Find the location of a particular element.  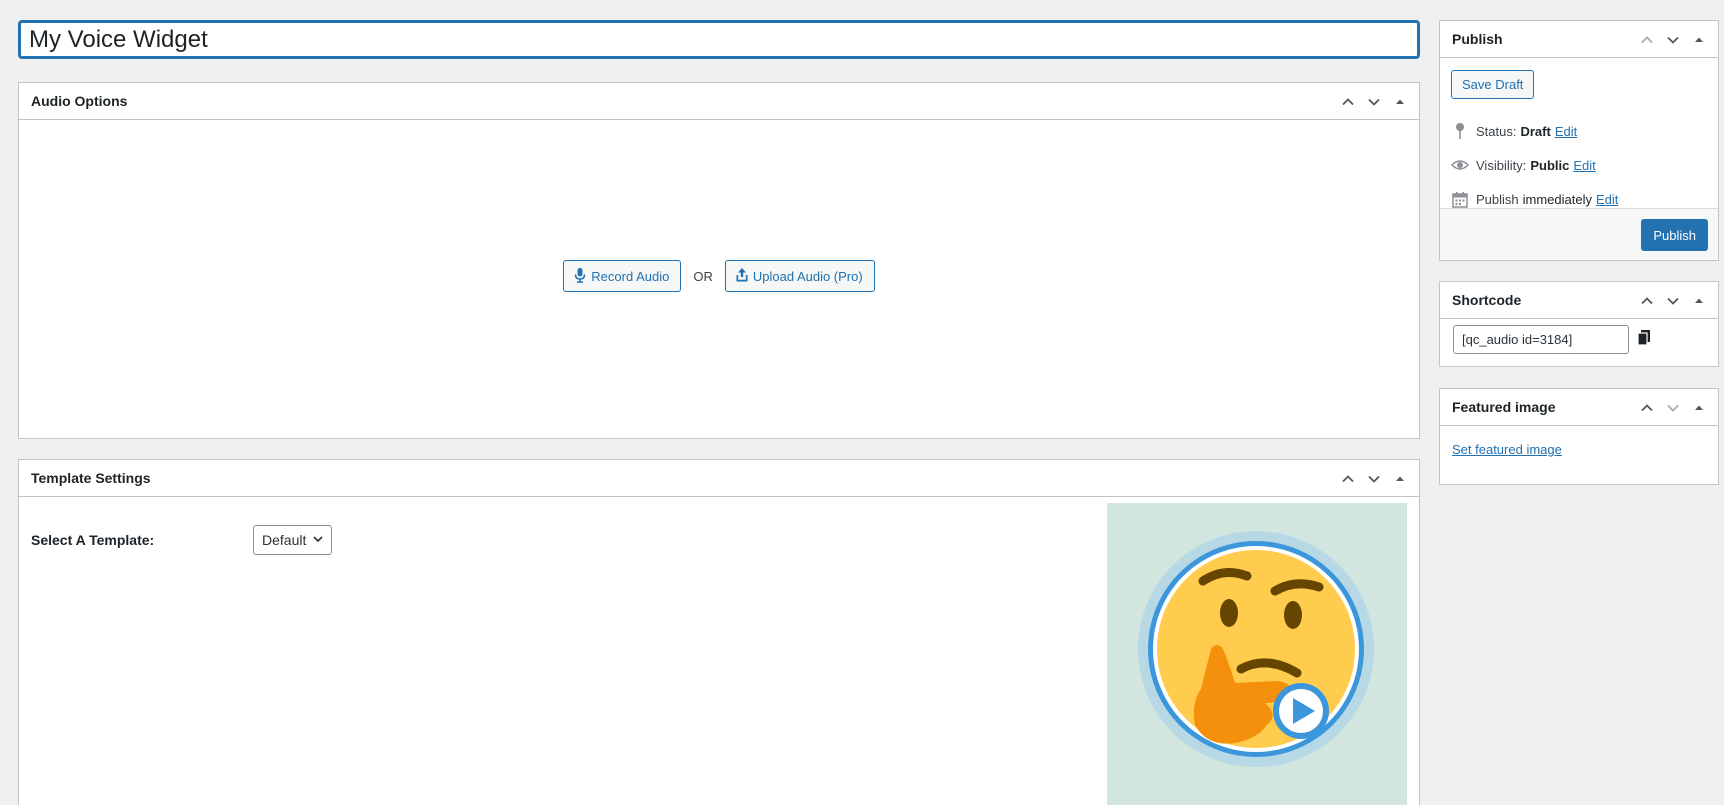

audio-options-title: Audio Options is located at coordinates (79, 101).